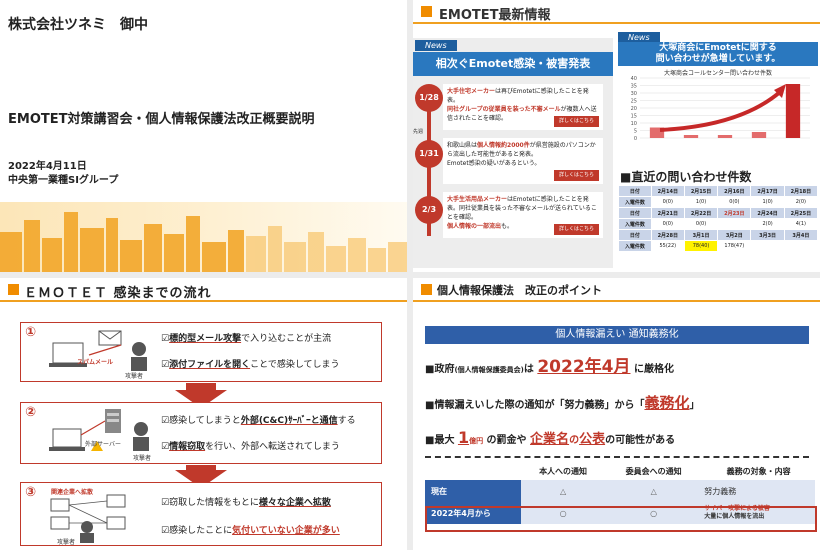  What do you see at coordinates (634, 109) in the screenshot?
I see `y-tick-label: 20` at bounding box center [634, 109].